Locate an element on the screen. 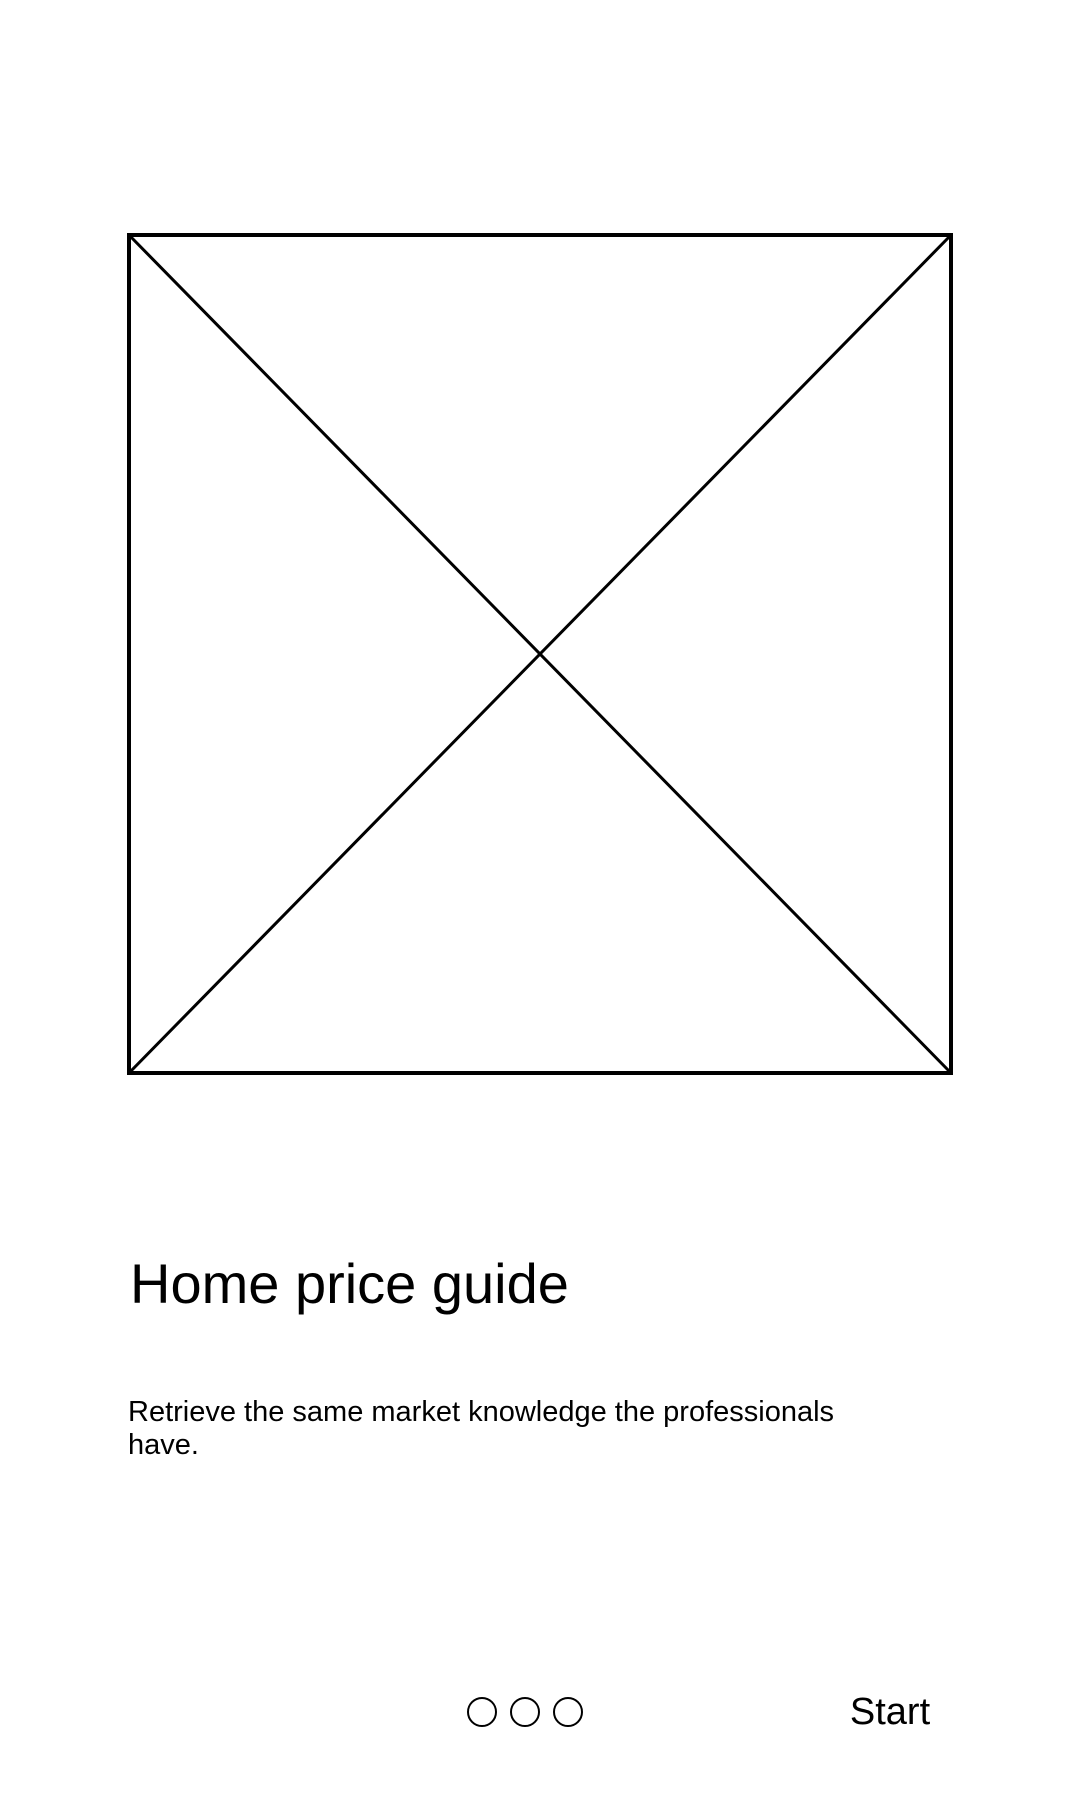 Image resolution: width=1080 pixels, height=1800 pixels. page-indicator is located at coordinates (525, 1713).